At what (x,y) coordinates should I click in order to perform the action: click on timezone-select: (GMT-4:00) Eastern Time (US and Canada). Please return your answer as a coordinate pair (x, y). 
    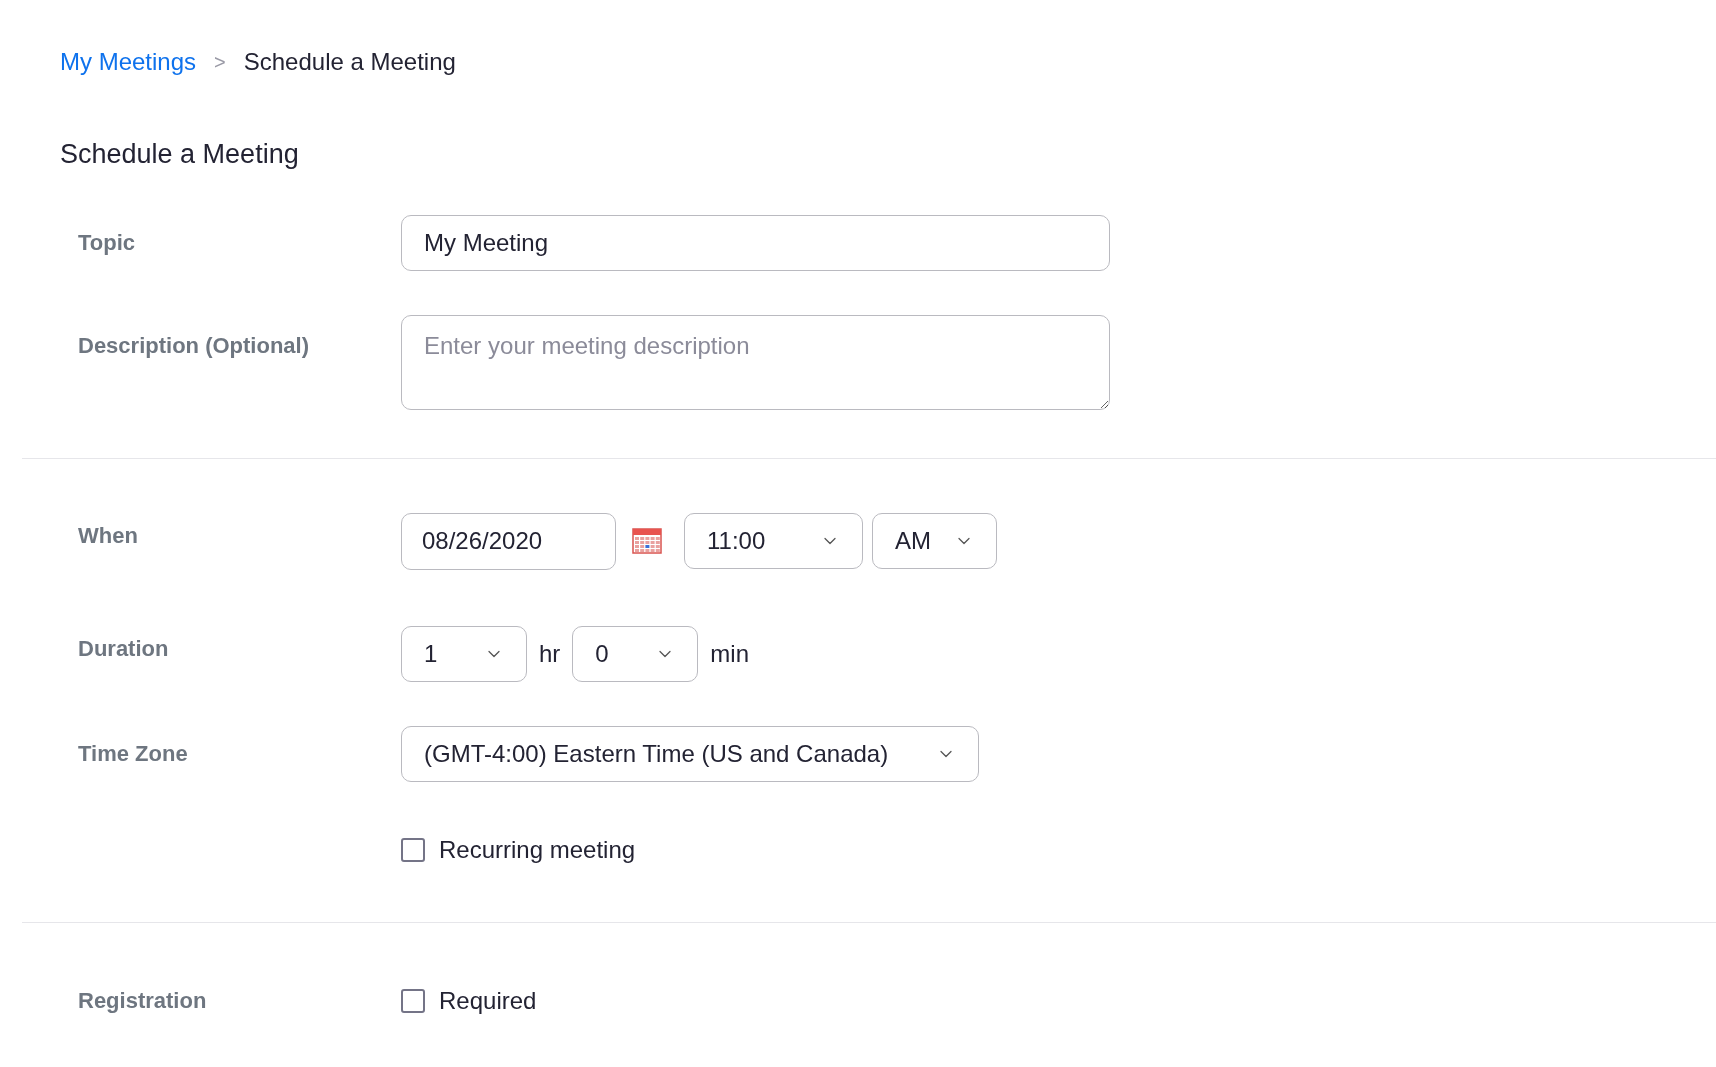
    Looking at the image, I should click on (690, 753).